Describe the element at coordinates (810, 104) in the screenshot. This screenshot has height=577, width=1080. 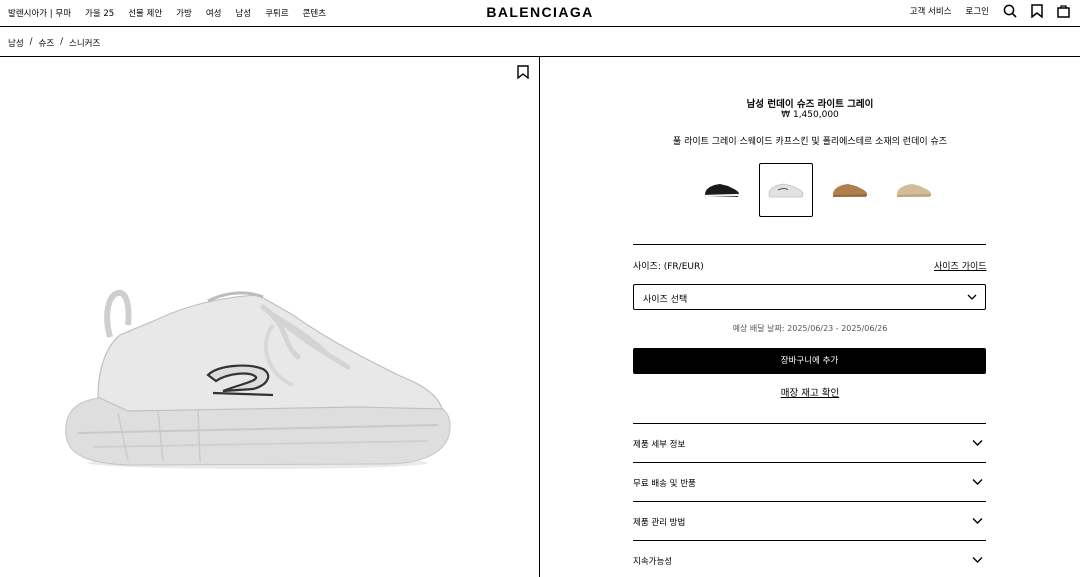
I see `product-title: 남성 런데이 슈즈 라이트 그레이` at that location.